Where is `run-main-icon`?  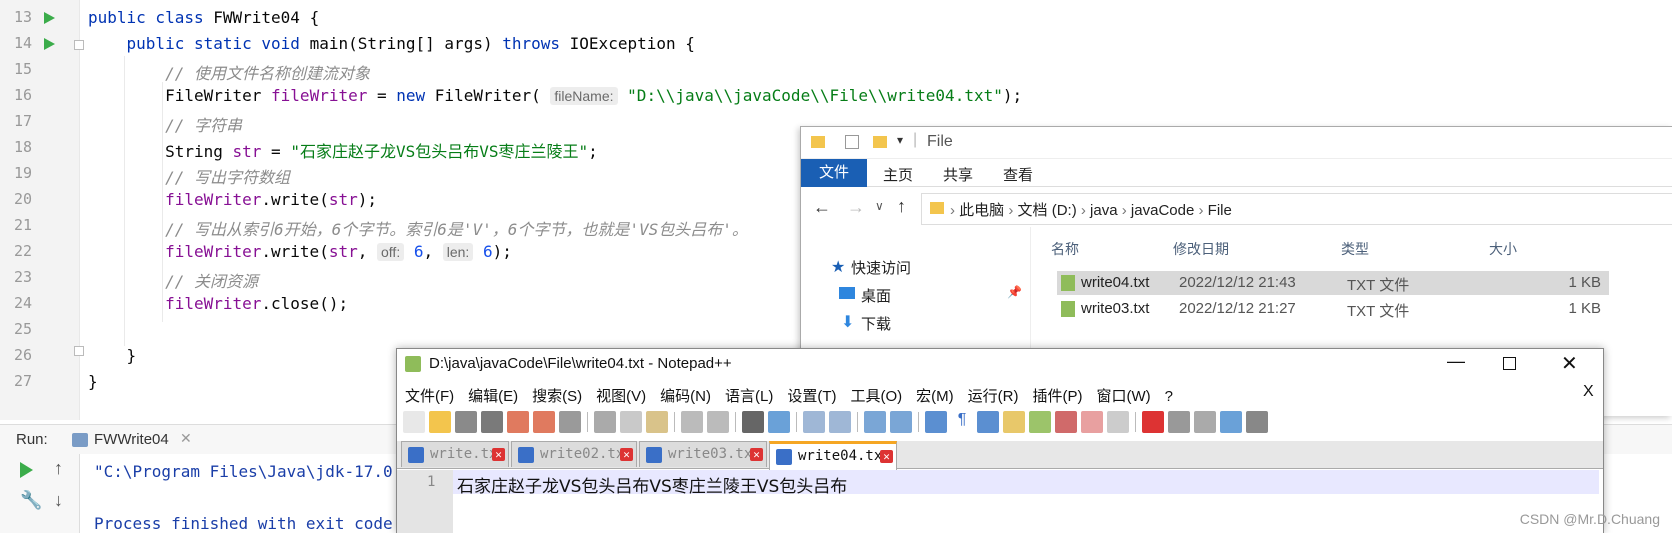
run-main-icon is located at coordinates (49, 44).